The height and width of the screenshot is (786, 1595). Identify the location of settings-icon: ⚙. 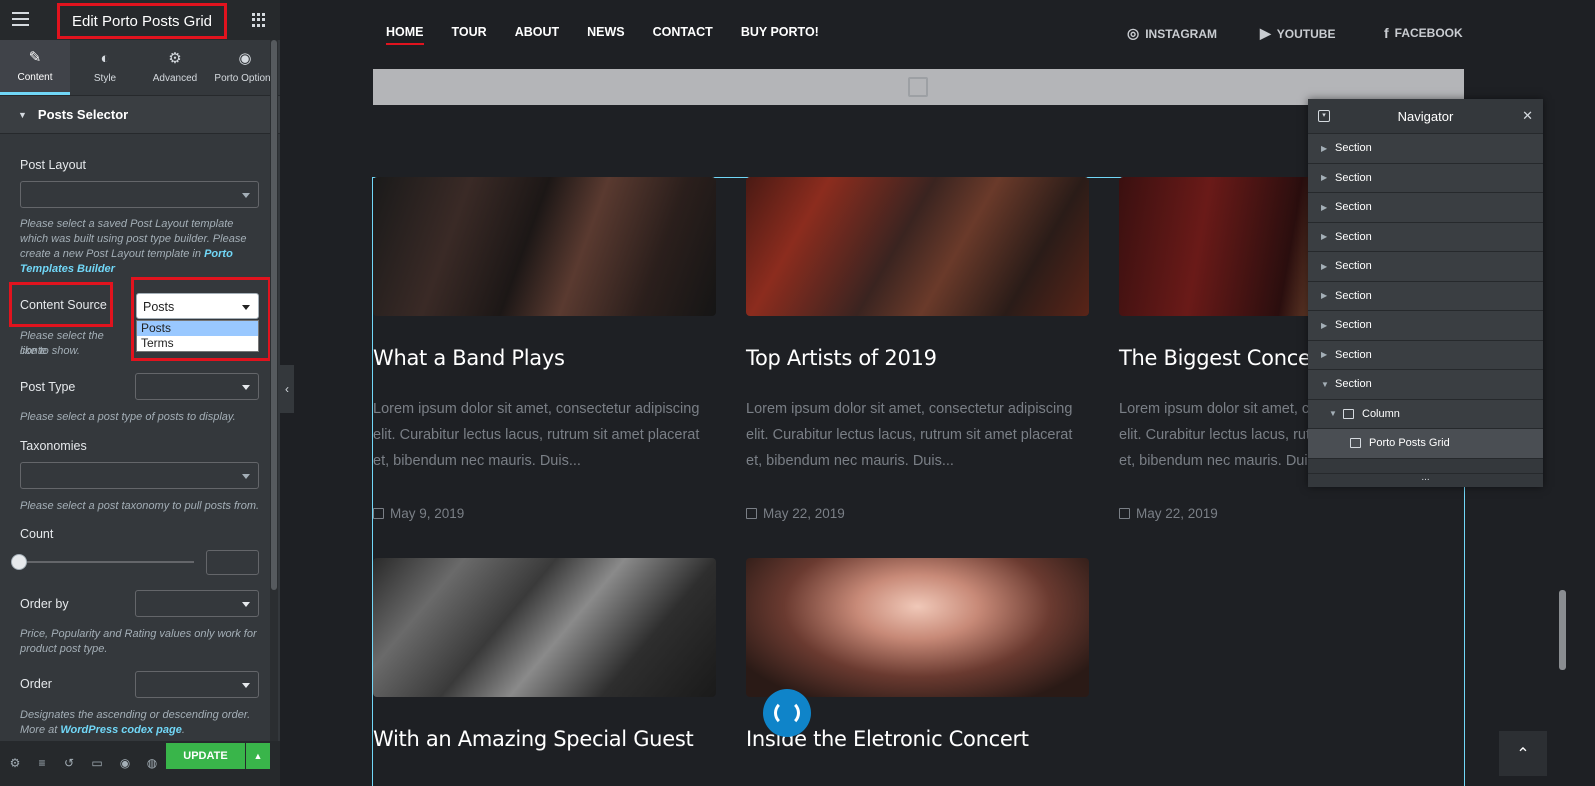
(15, 763).